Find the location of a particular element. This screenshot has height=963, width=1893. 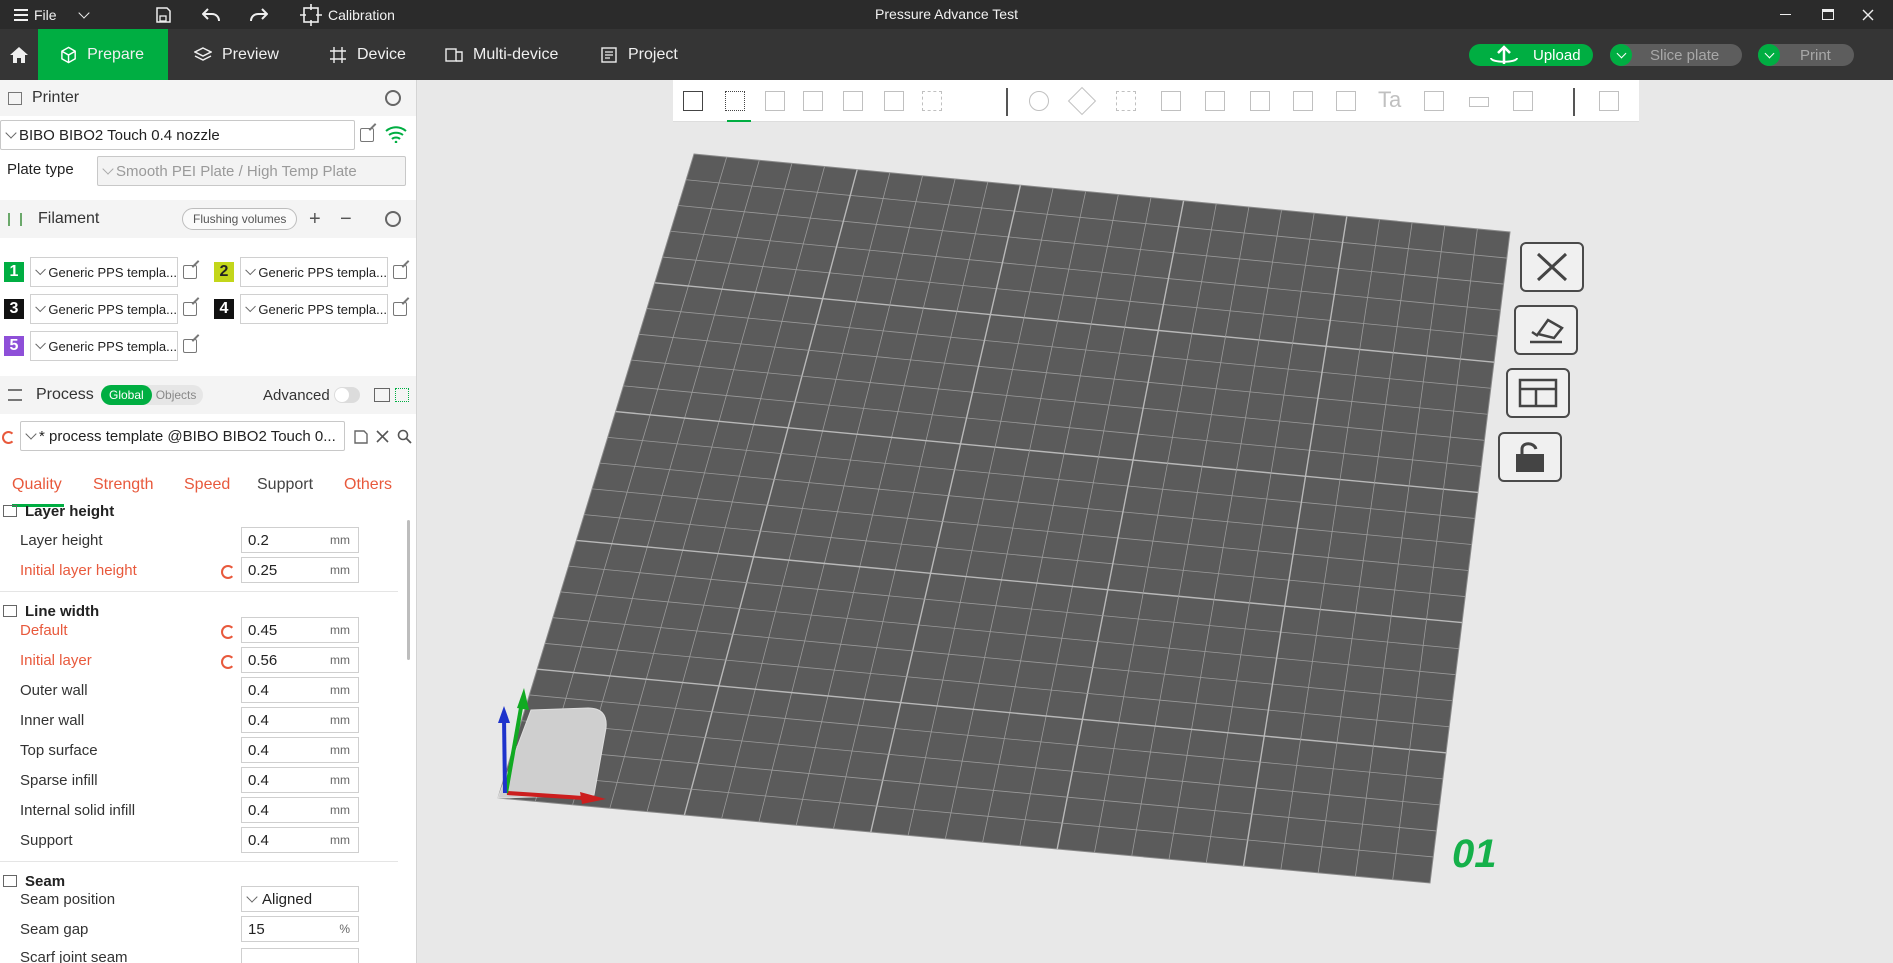

search-icon is located at coordinates (404, 436).